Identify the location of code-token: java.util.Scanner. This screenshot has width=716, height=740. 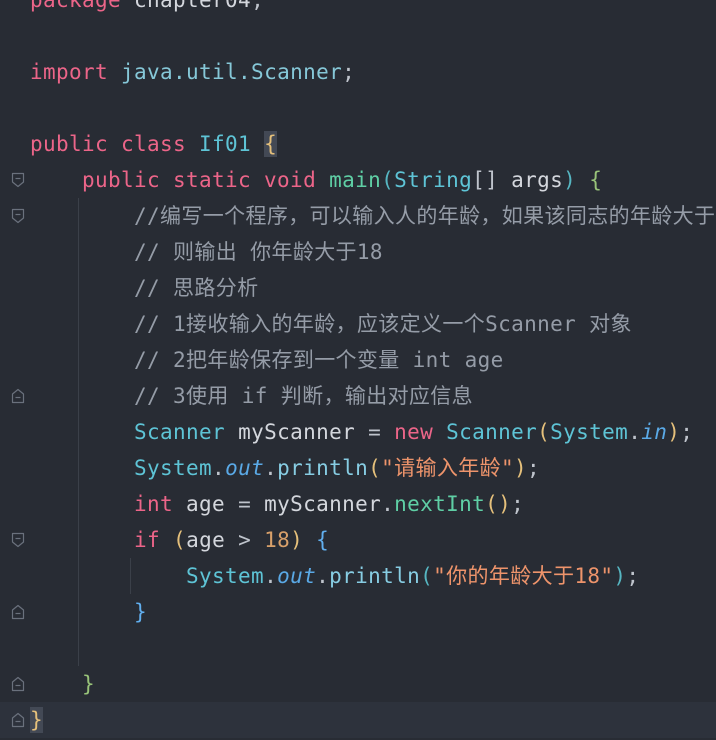
(232, 72).